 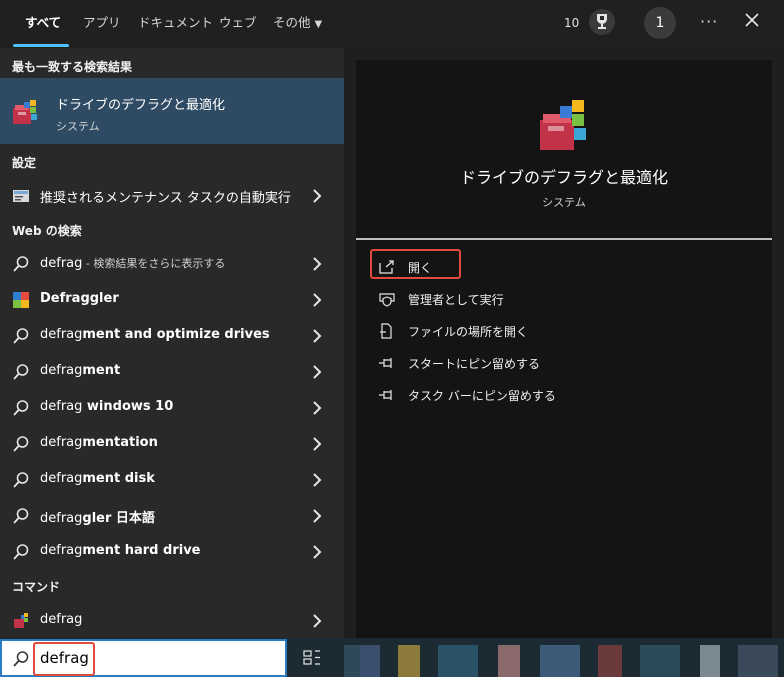 What do you see at coordinates (392, 24) in the screenshot?
I see `top-bar: すべて アプリ ドキュメント ウェブ その他 ▼ 10 1 ···` at bounding box center [392, 24].